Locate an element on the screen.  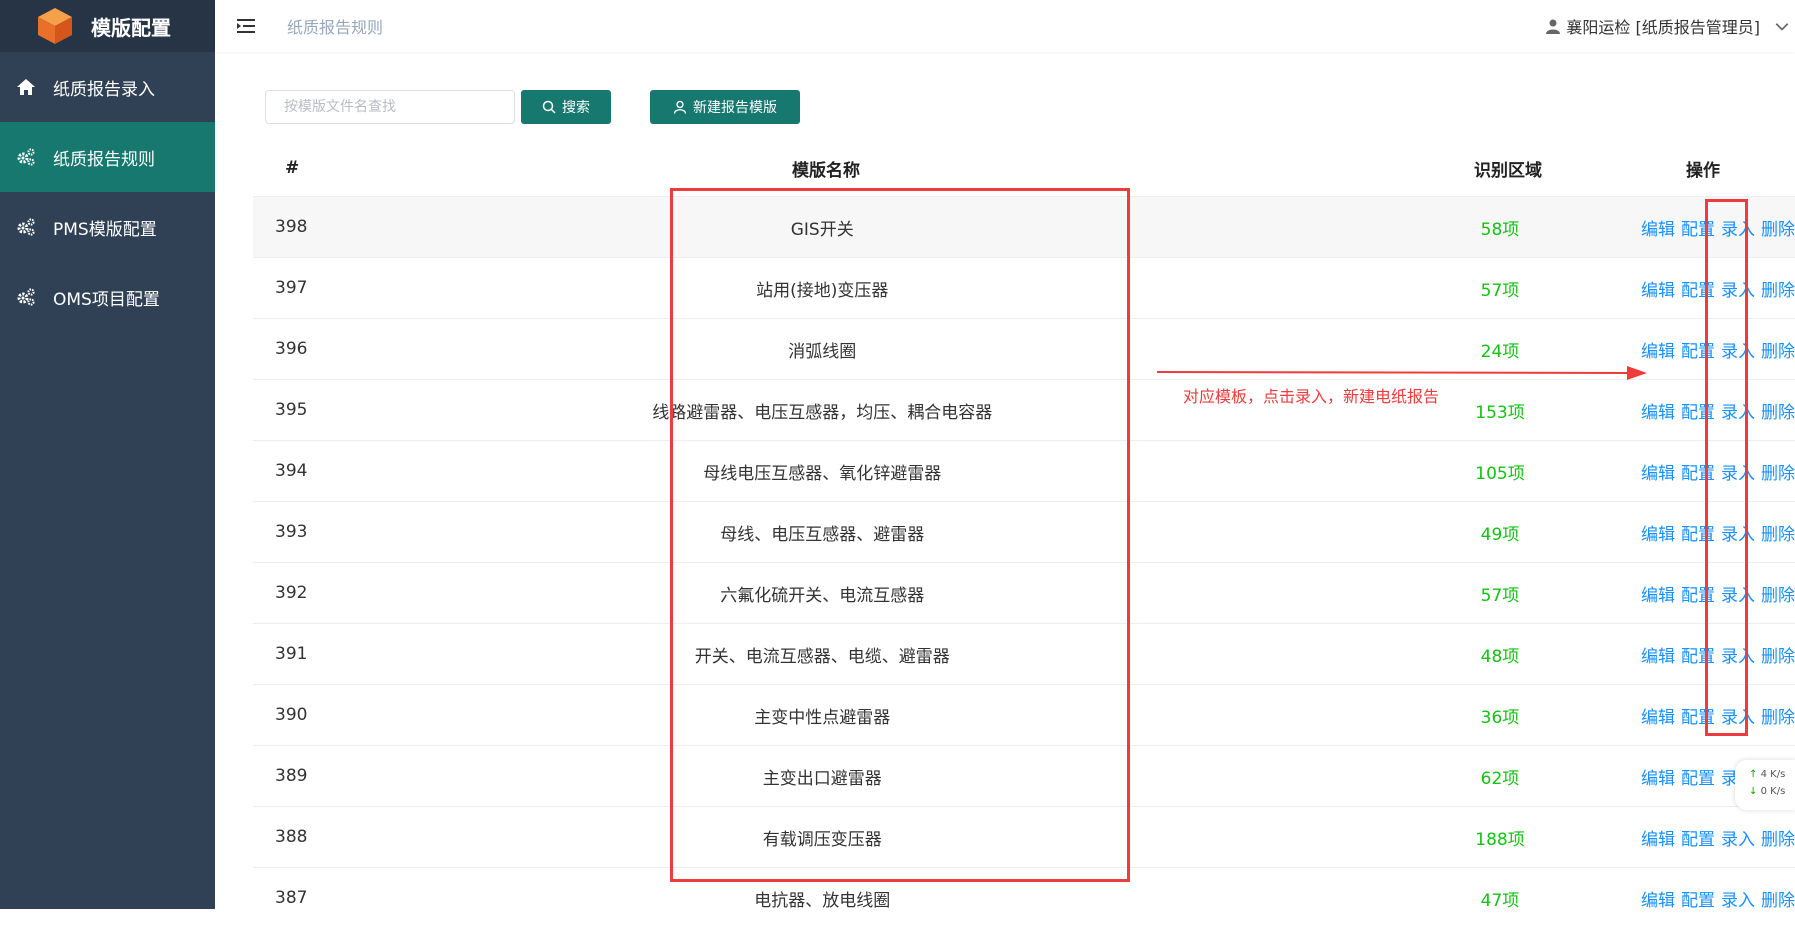
sidebar-item-label: 纸质报告录入 is located at coordinates (104, 89).